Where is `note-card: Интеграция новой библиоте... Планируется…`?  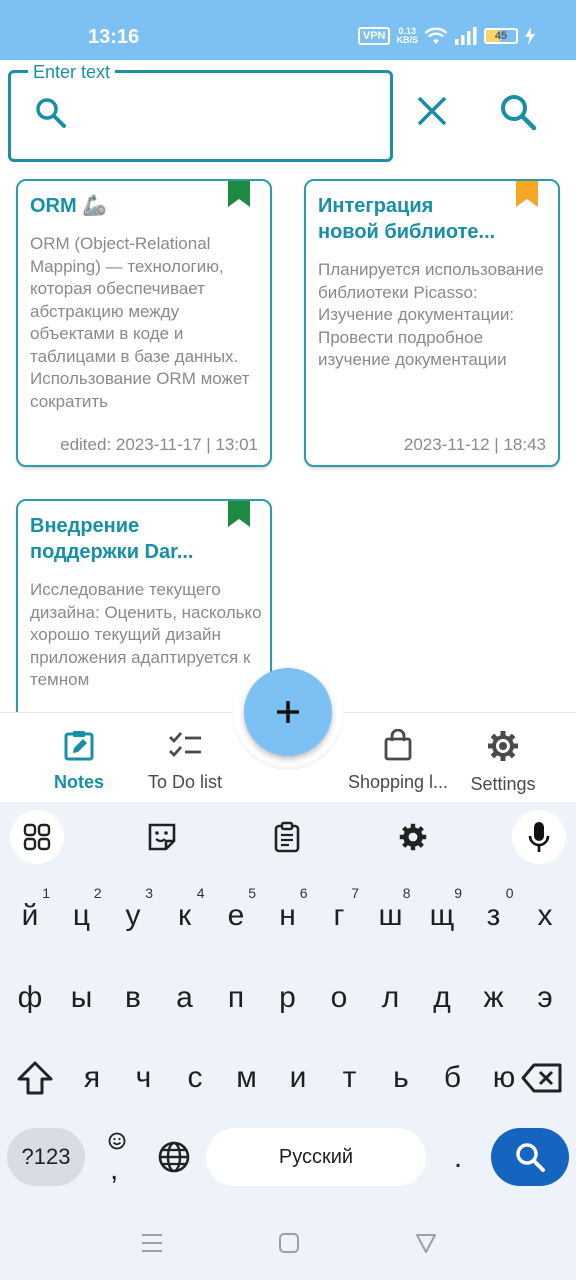 note-card: Интеграция новой библиоте... Планируется… is located at coordinates (432, 323).